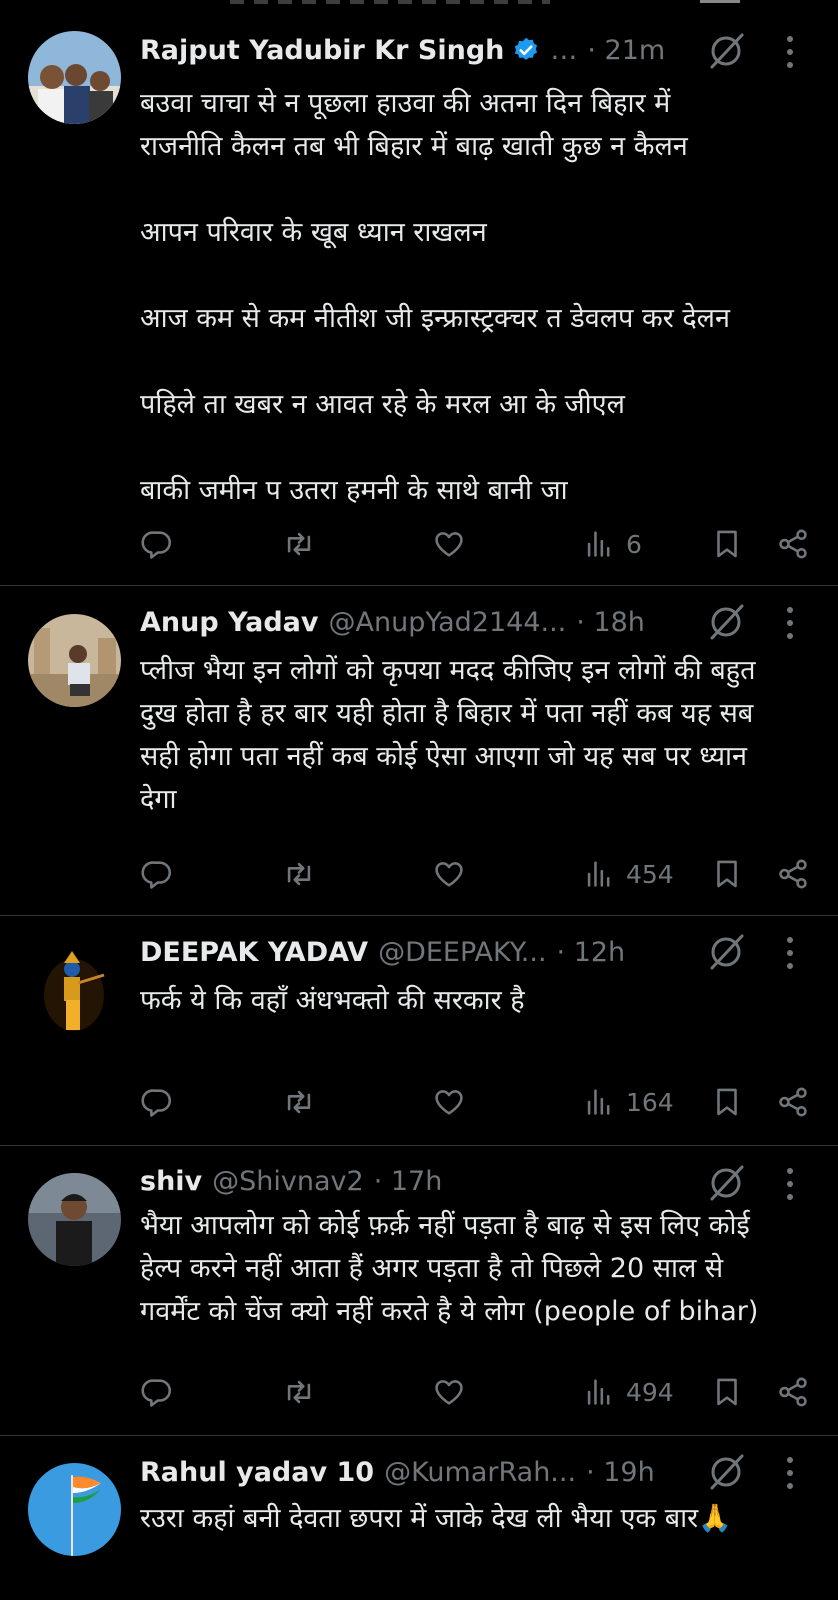 The width and height of the screenshot is (838, 1600). I want to click on timestamp: · 12h, so click(591, 952).